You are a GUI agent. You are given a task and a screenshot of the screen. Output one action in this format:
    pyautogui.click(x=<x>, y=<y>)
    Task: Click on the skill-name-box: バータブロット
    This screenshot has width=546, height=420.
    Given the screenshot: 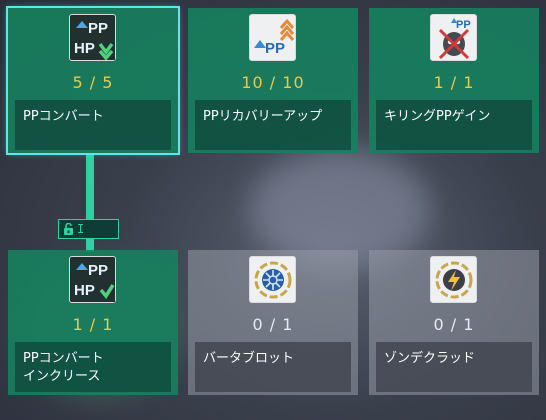 What is the action you would take?
    pyautogui.click(x=273, y=367)
    